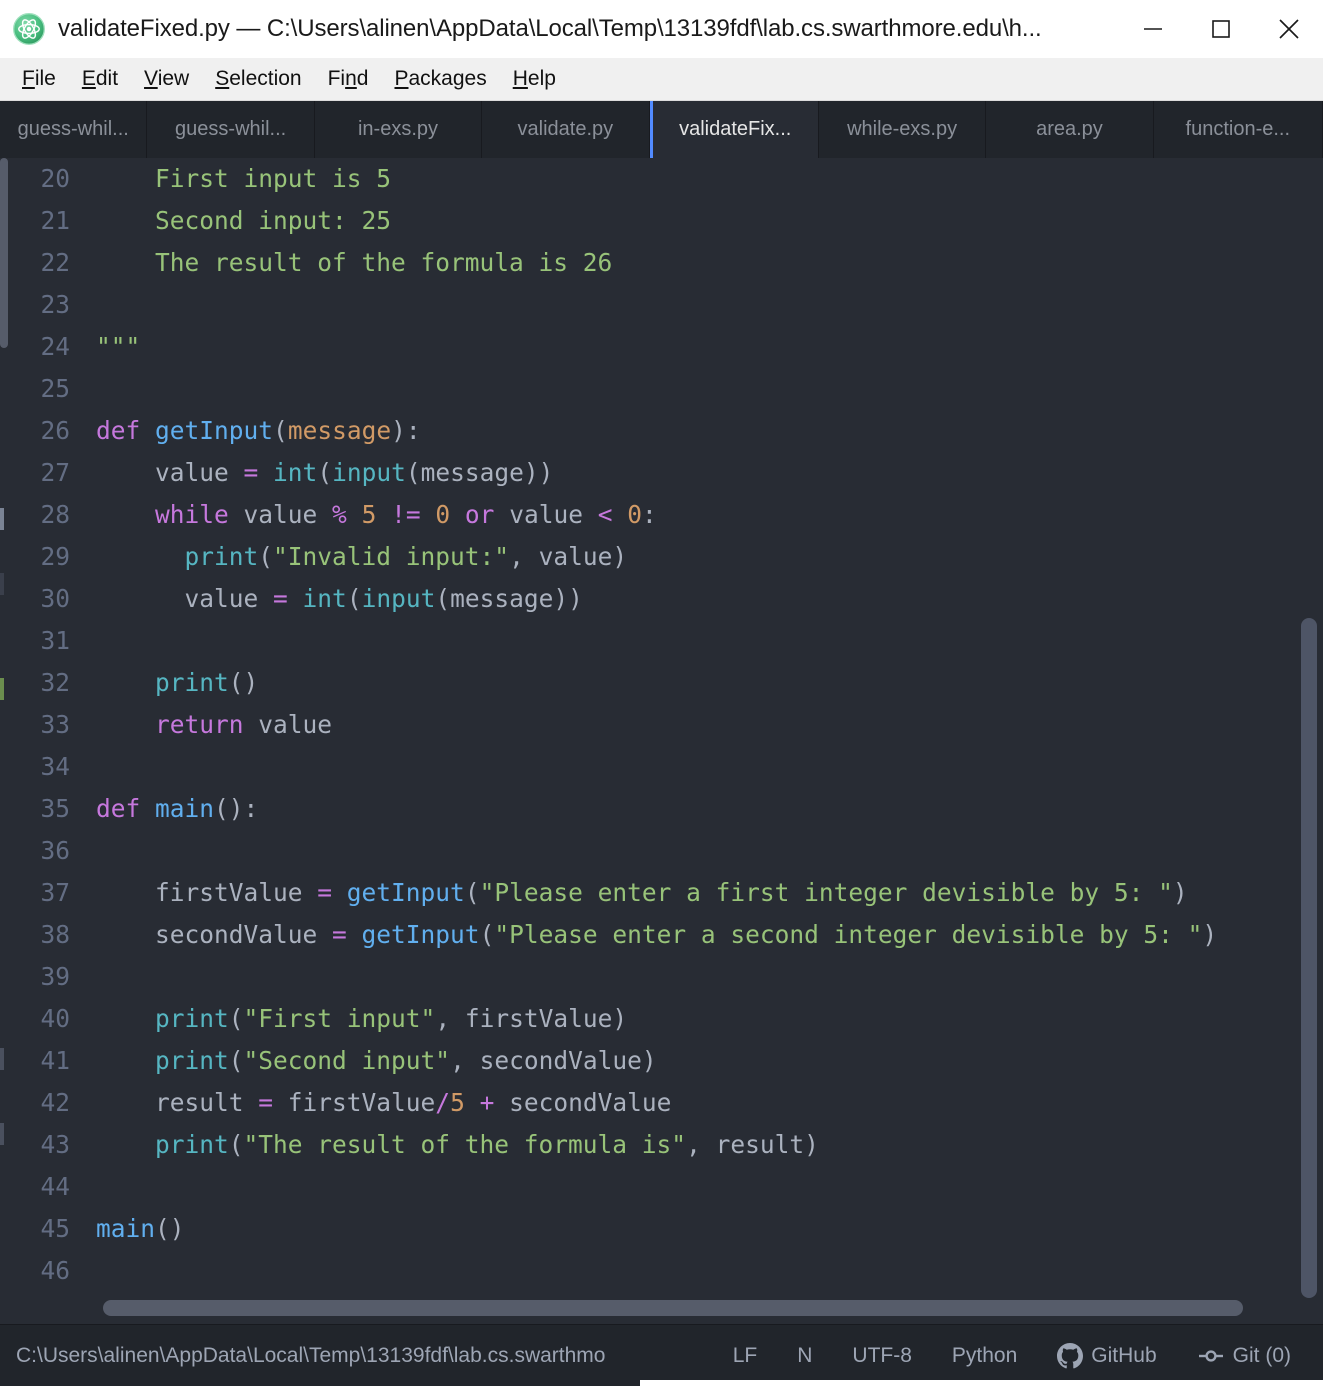 This screenshot has width=1323, height=1386. Describe the element at coordinates (55, 346) in the screenshot. I see `line-number: 24` at that location.